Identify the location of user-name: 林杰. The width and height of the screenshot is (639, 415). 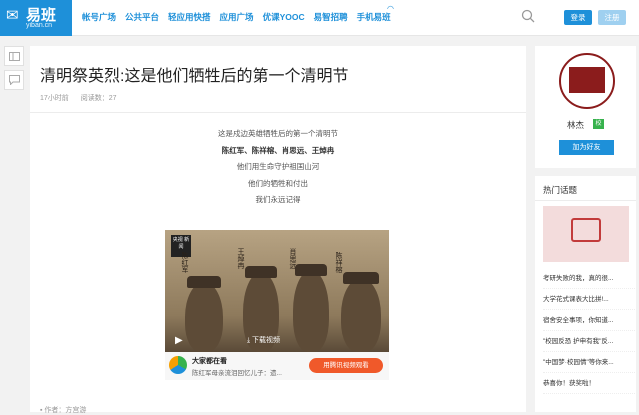
(575, 125).